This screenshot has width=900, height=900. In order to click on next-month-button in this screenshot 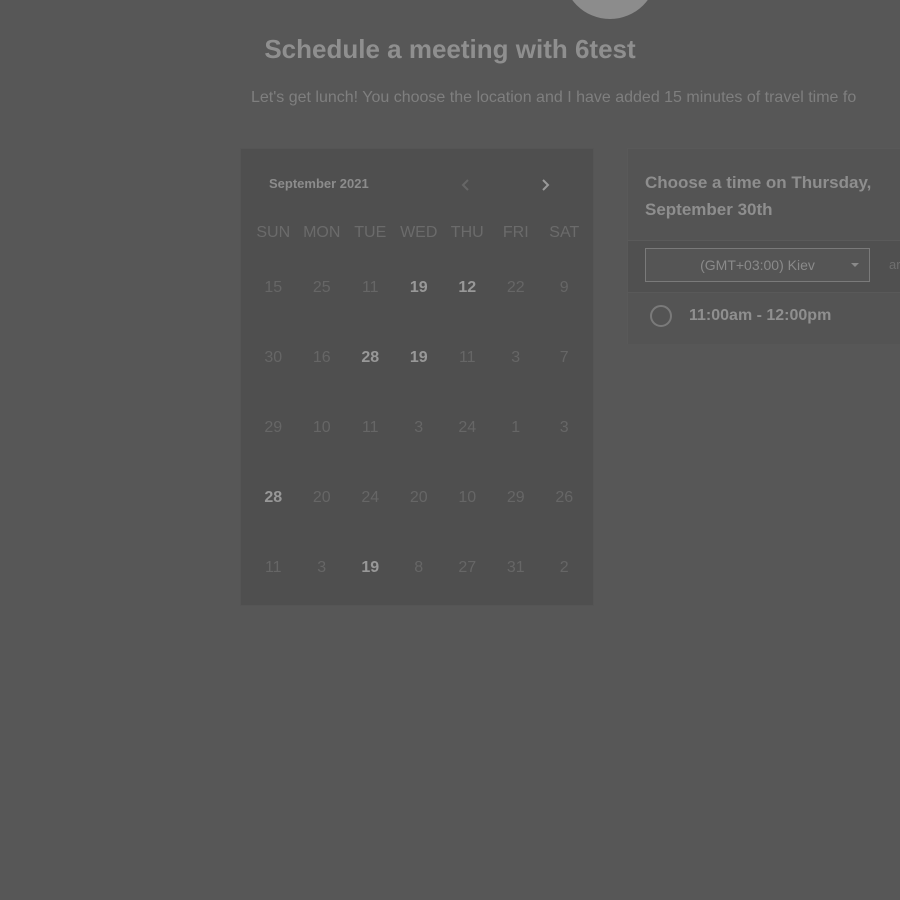, I will do `click(545, 185)`.